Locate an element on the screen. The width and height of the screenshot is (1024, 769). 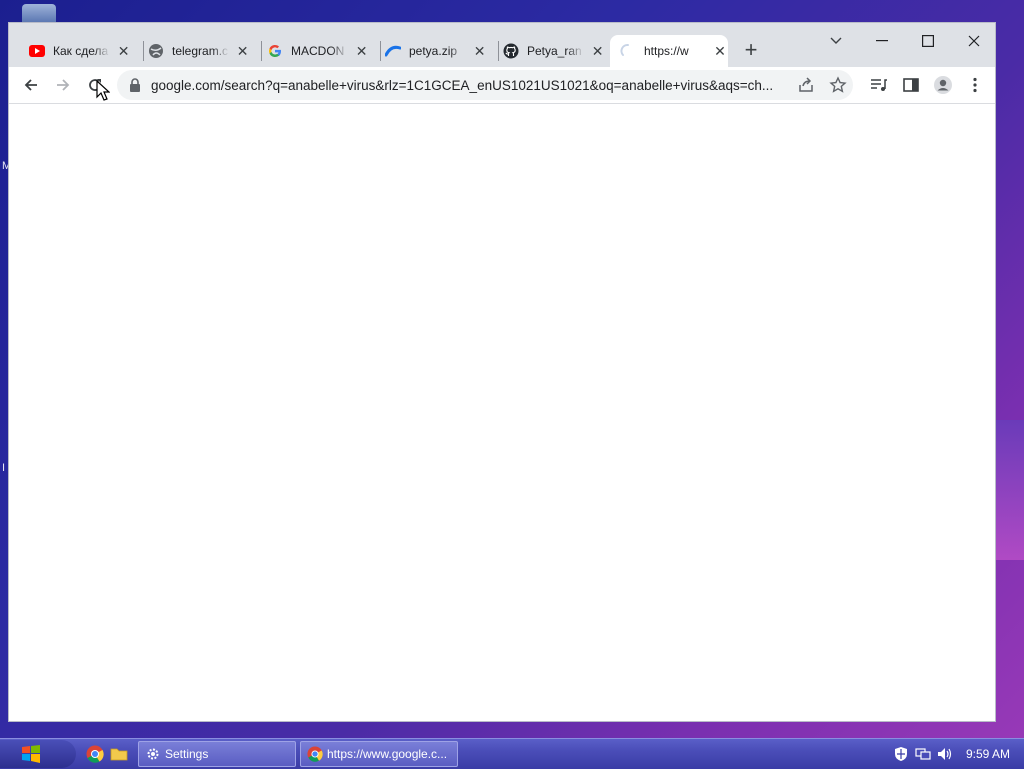
tab-telegram: telegram.c ✕ is located at coordinates (194, 51).